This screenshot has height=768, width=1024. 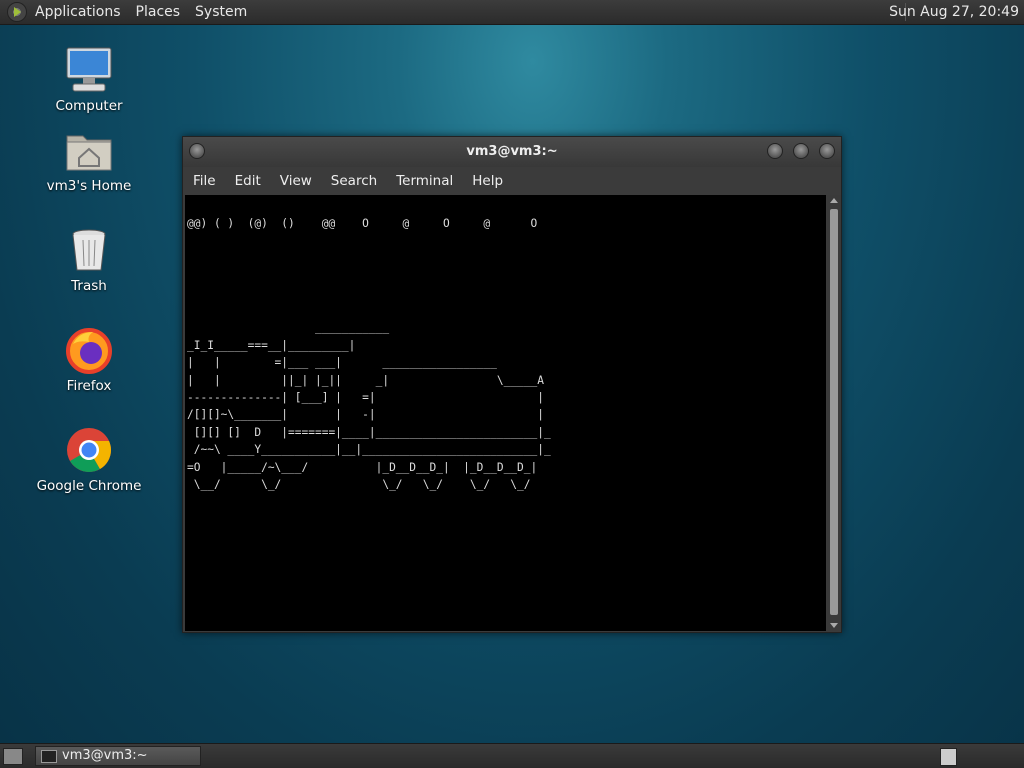 I want to click on menu-places: Places, so click(x=158, y=12).